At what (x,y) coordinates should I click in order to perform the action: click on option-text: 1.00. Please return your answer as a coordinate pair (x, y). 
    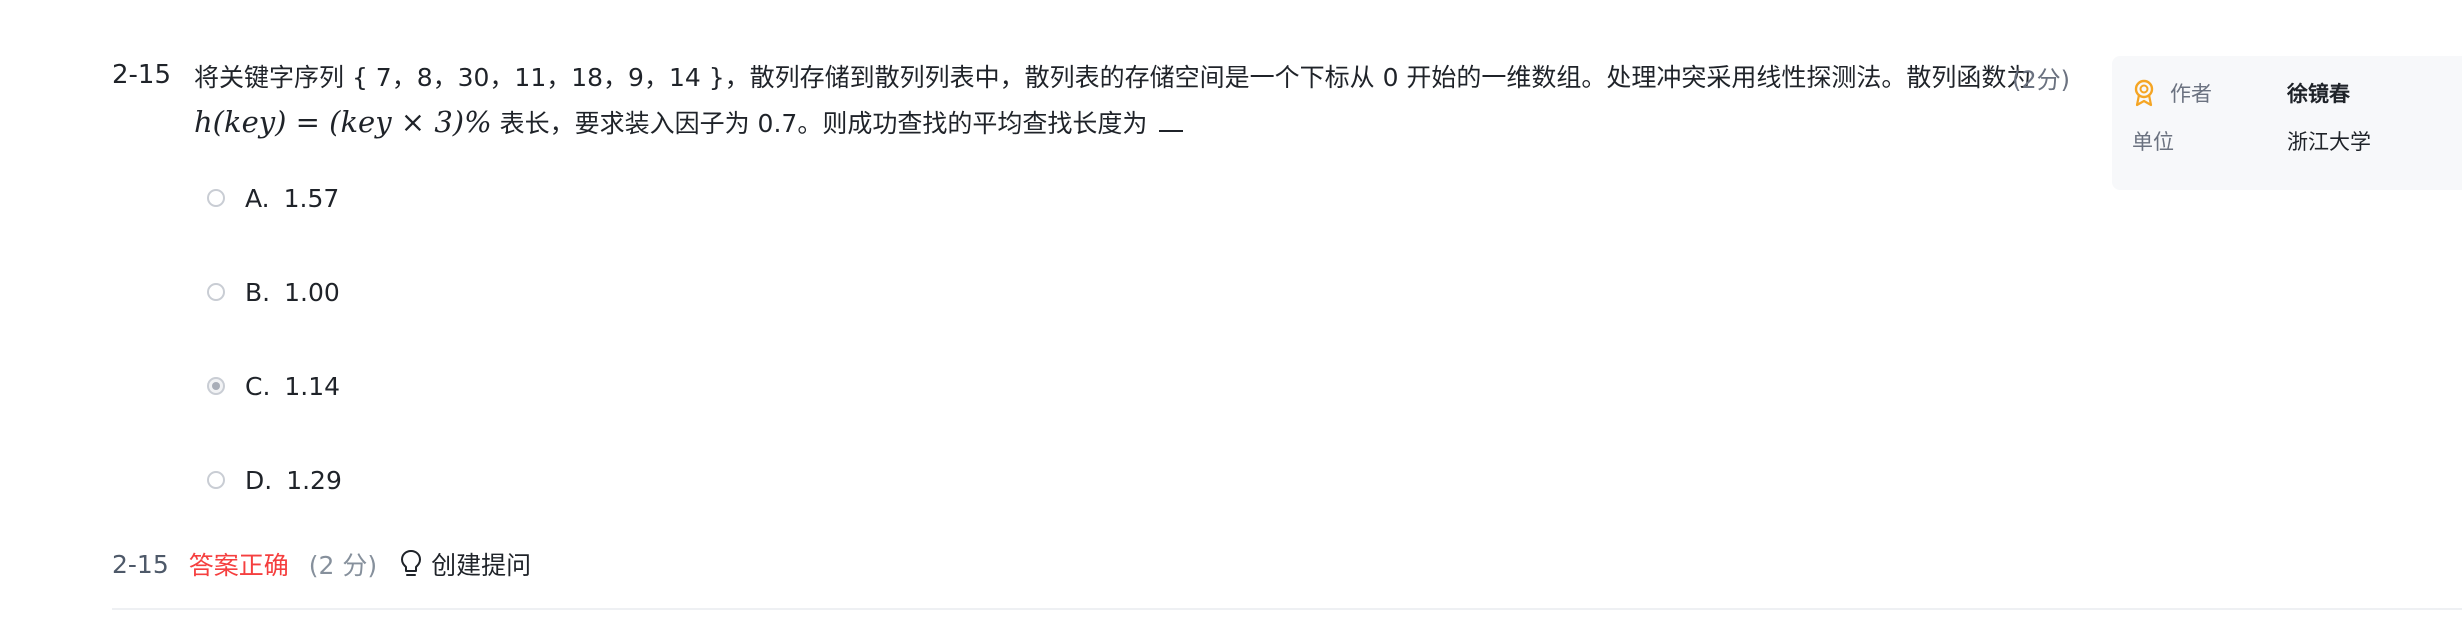
    Looking at the image, I should click on (312, 292).